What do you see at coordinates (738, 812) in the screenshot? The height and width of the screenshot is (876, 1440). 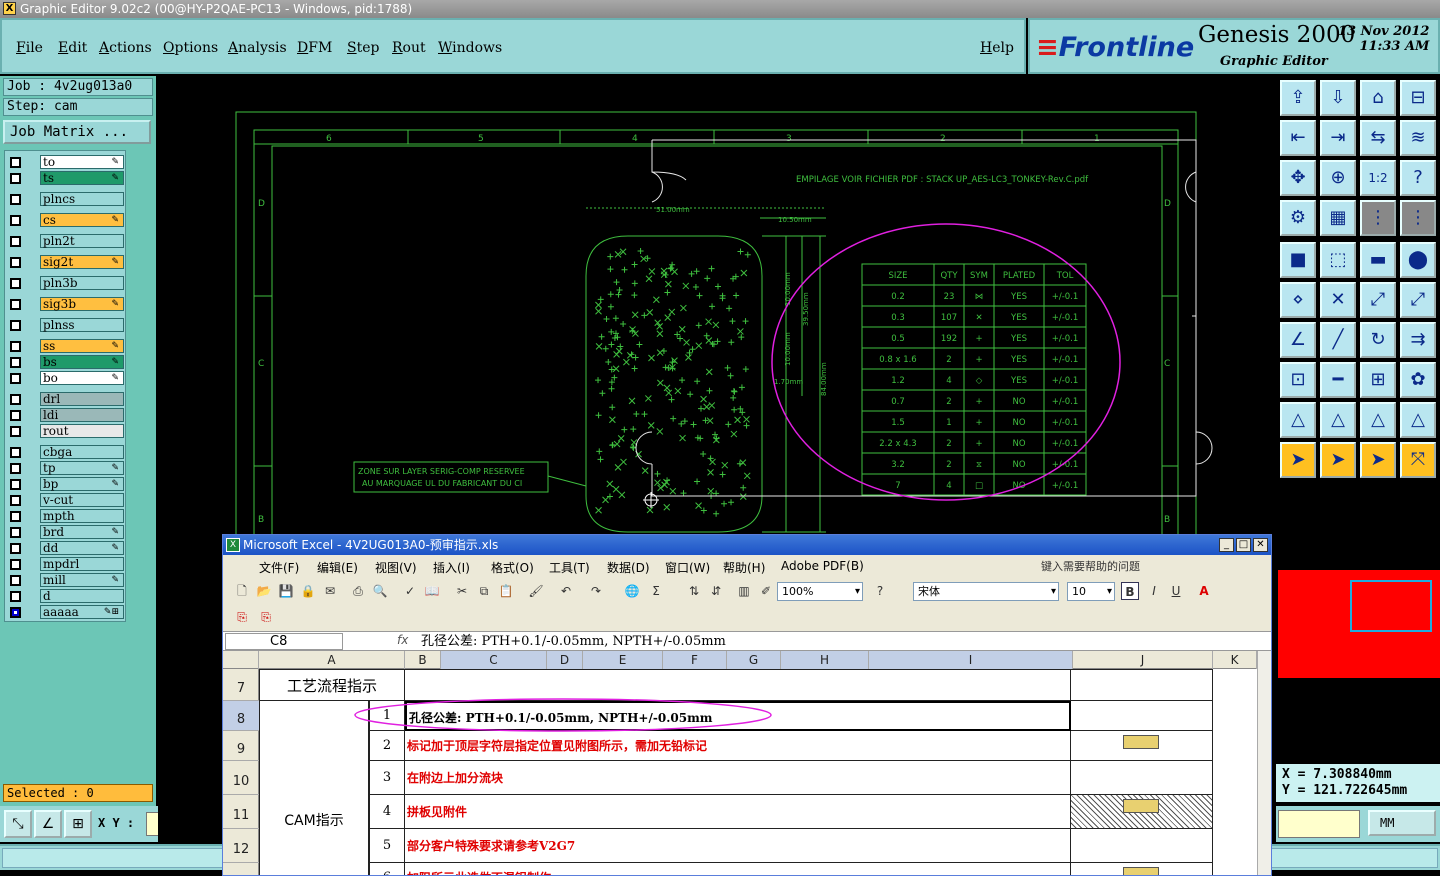 I see `instruction-text-cell: 拼板见附件` at bounding box center [738, 812].